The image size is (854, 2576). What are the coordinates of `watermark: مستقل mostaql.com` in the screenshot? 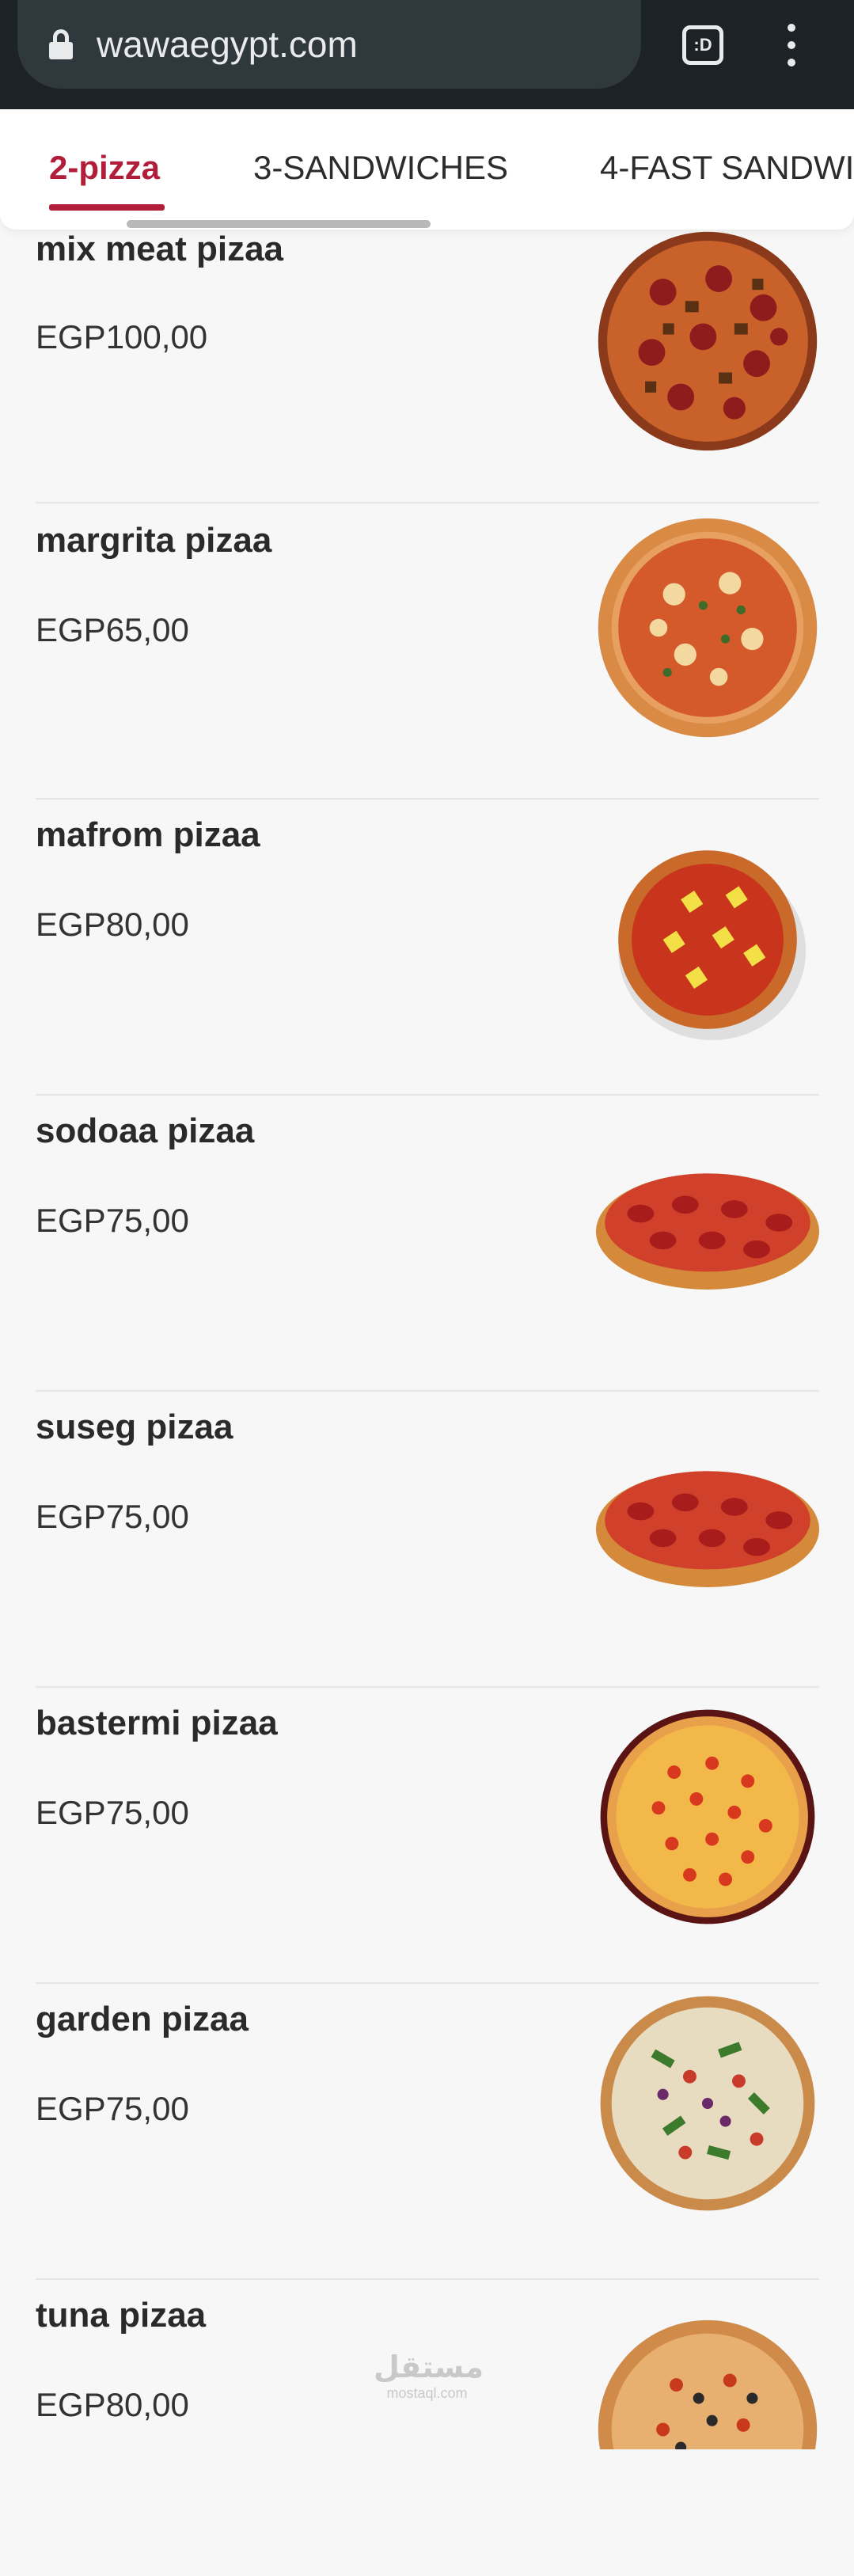 It's located at (429, 2376).